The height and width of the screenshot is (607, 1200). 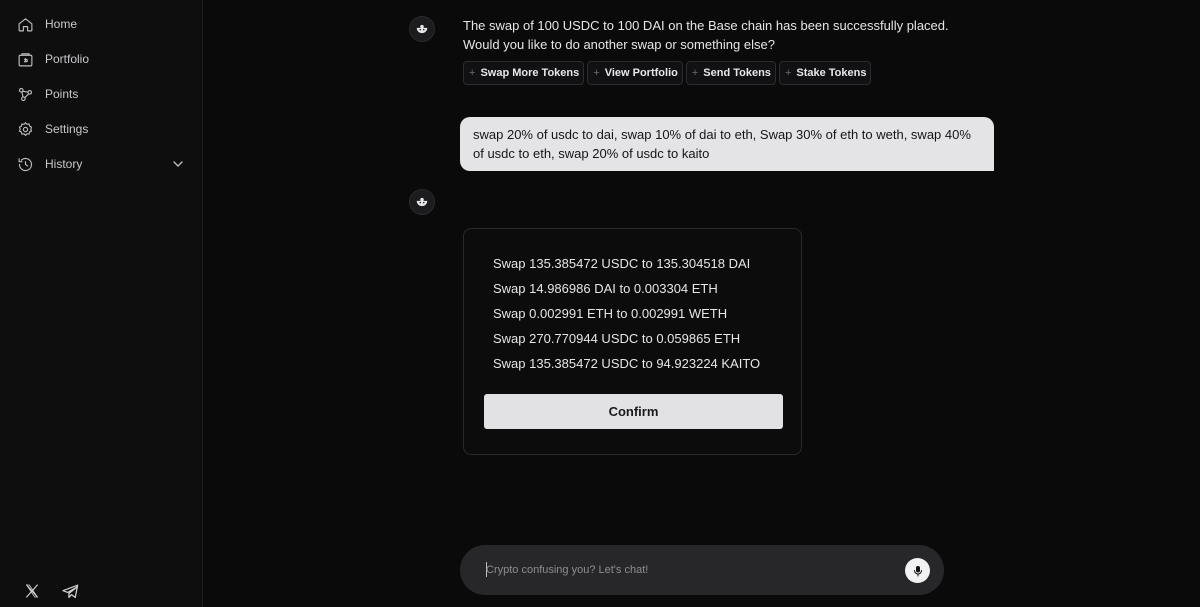 I want to click on sidebar-item-label: Settings, so click(x=67, y=129).